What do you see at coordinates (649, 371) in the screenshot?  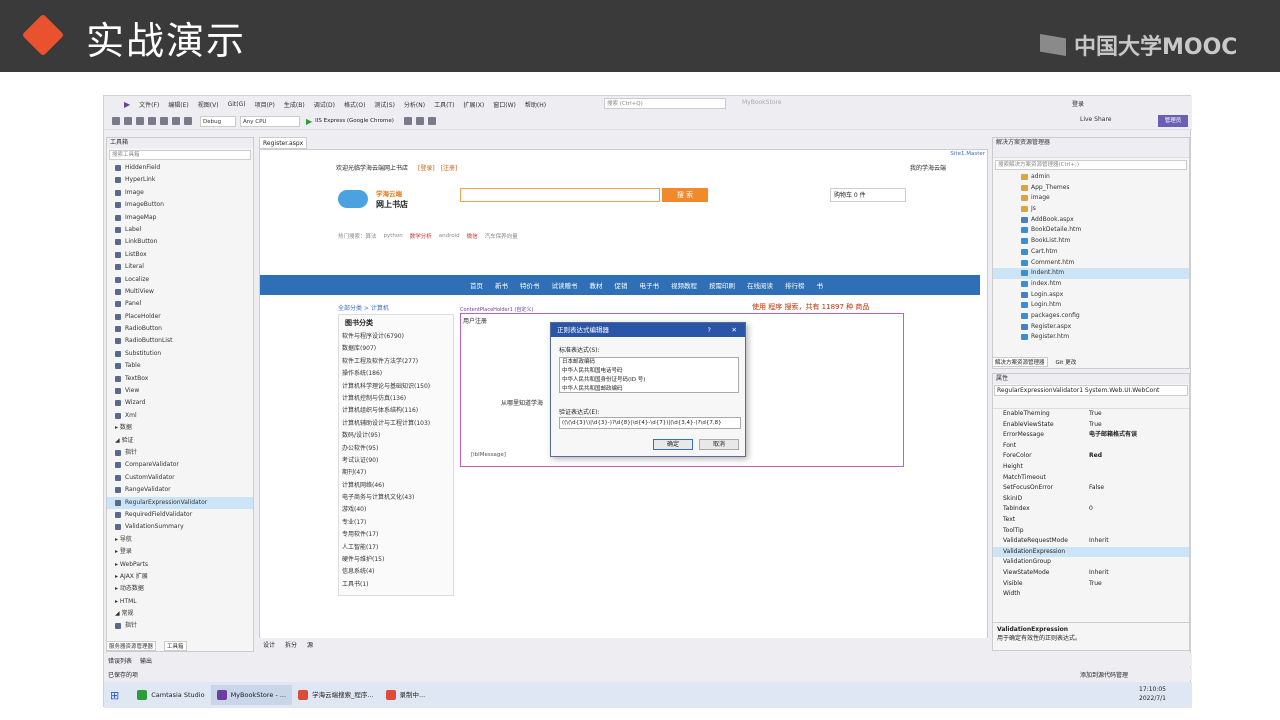 I see `std-expr-item: 中华人民共和国电话号码` at bounding box center [649, 371].